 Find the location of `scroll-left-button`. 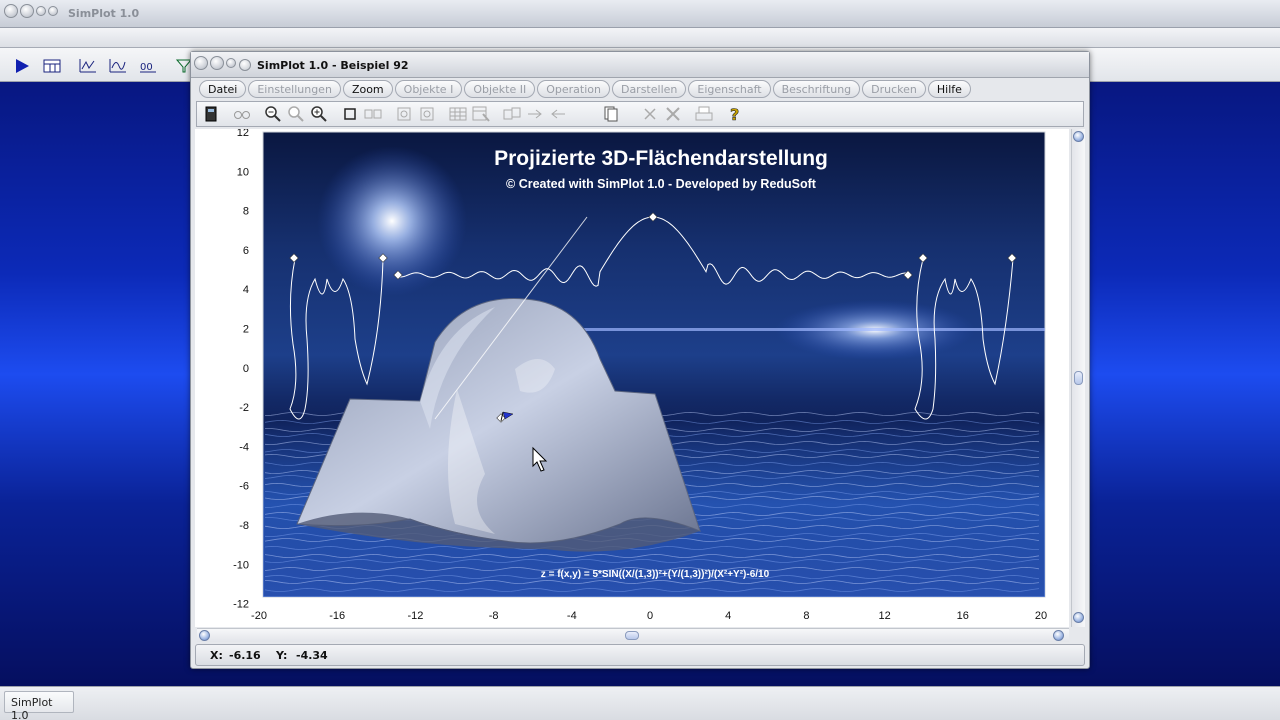

scroll-left-button is located at coordinates (204, 635).